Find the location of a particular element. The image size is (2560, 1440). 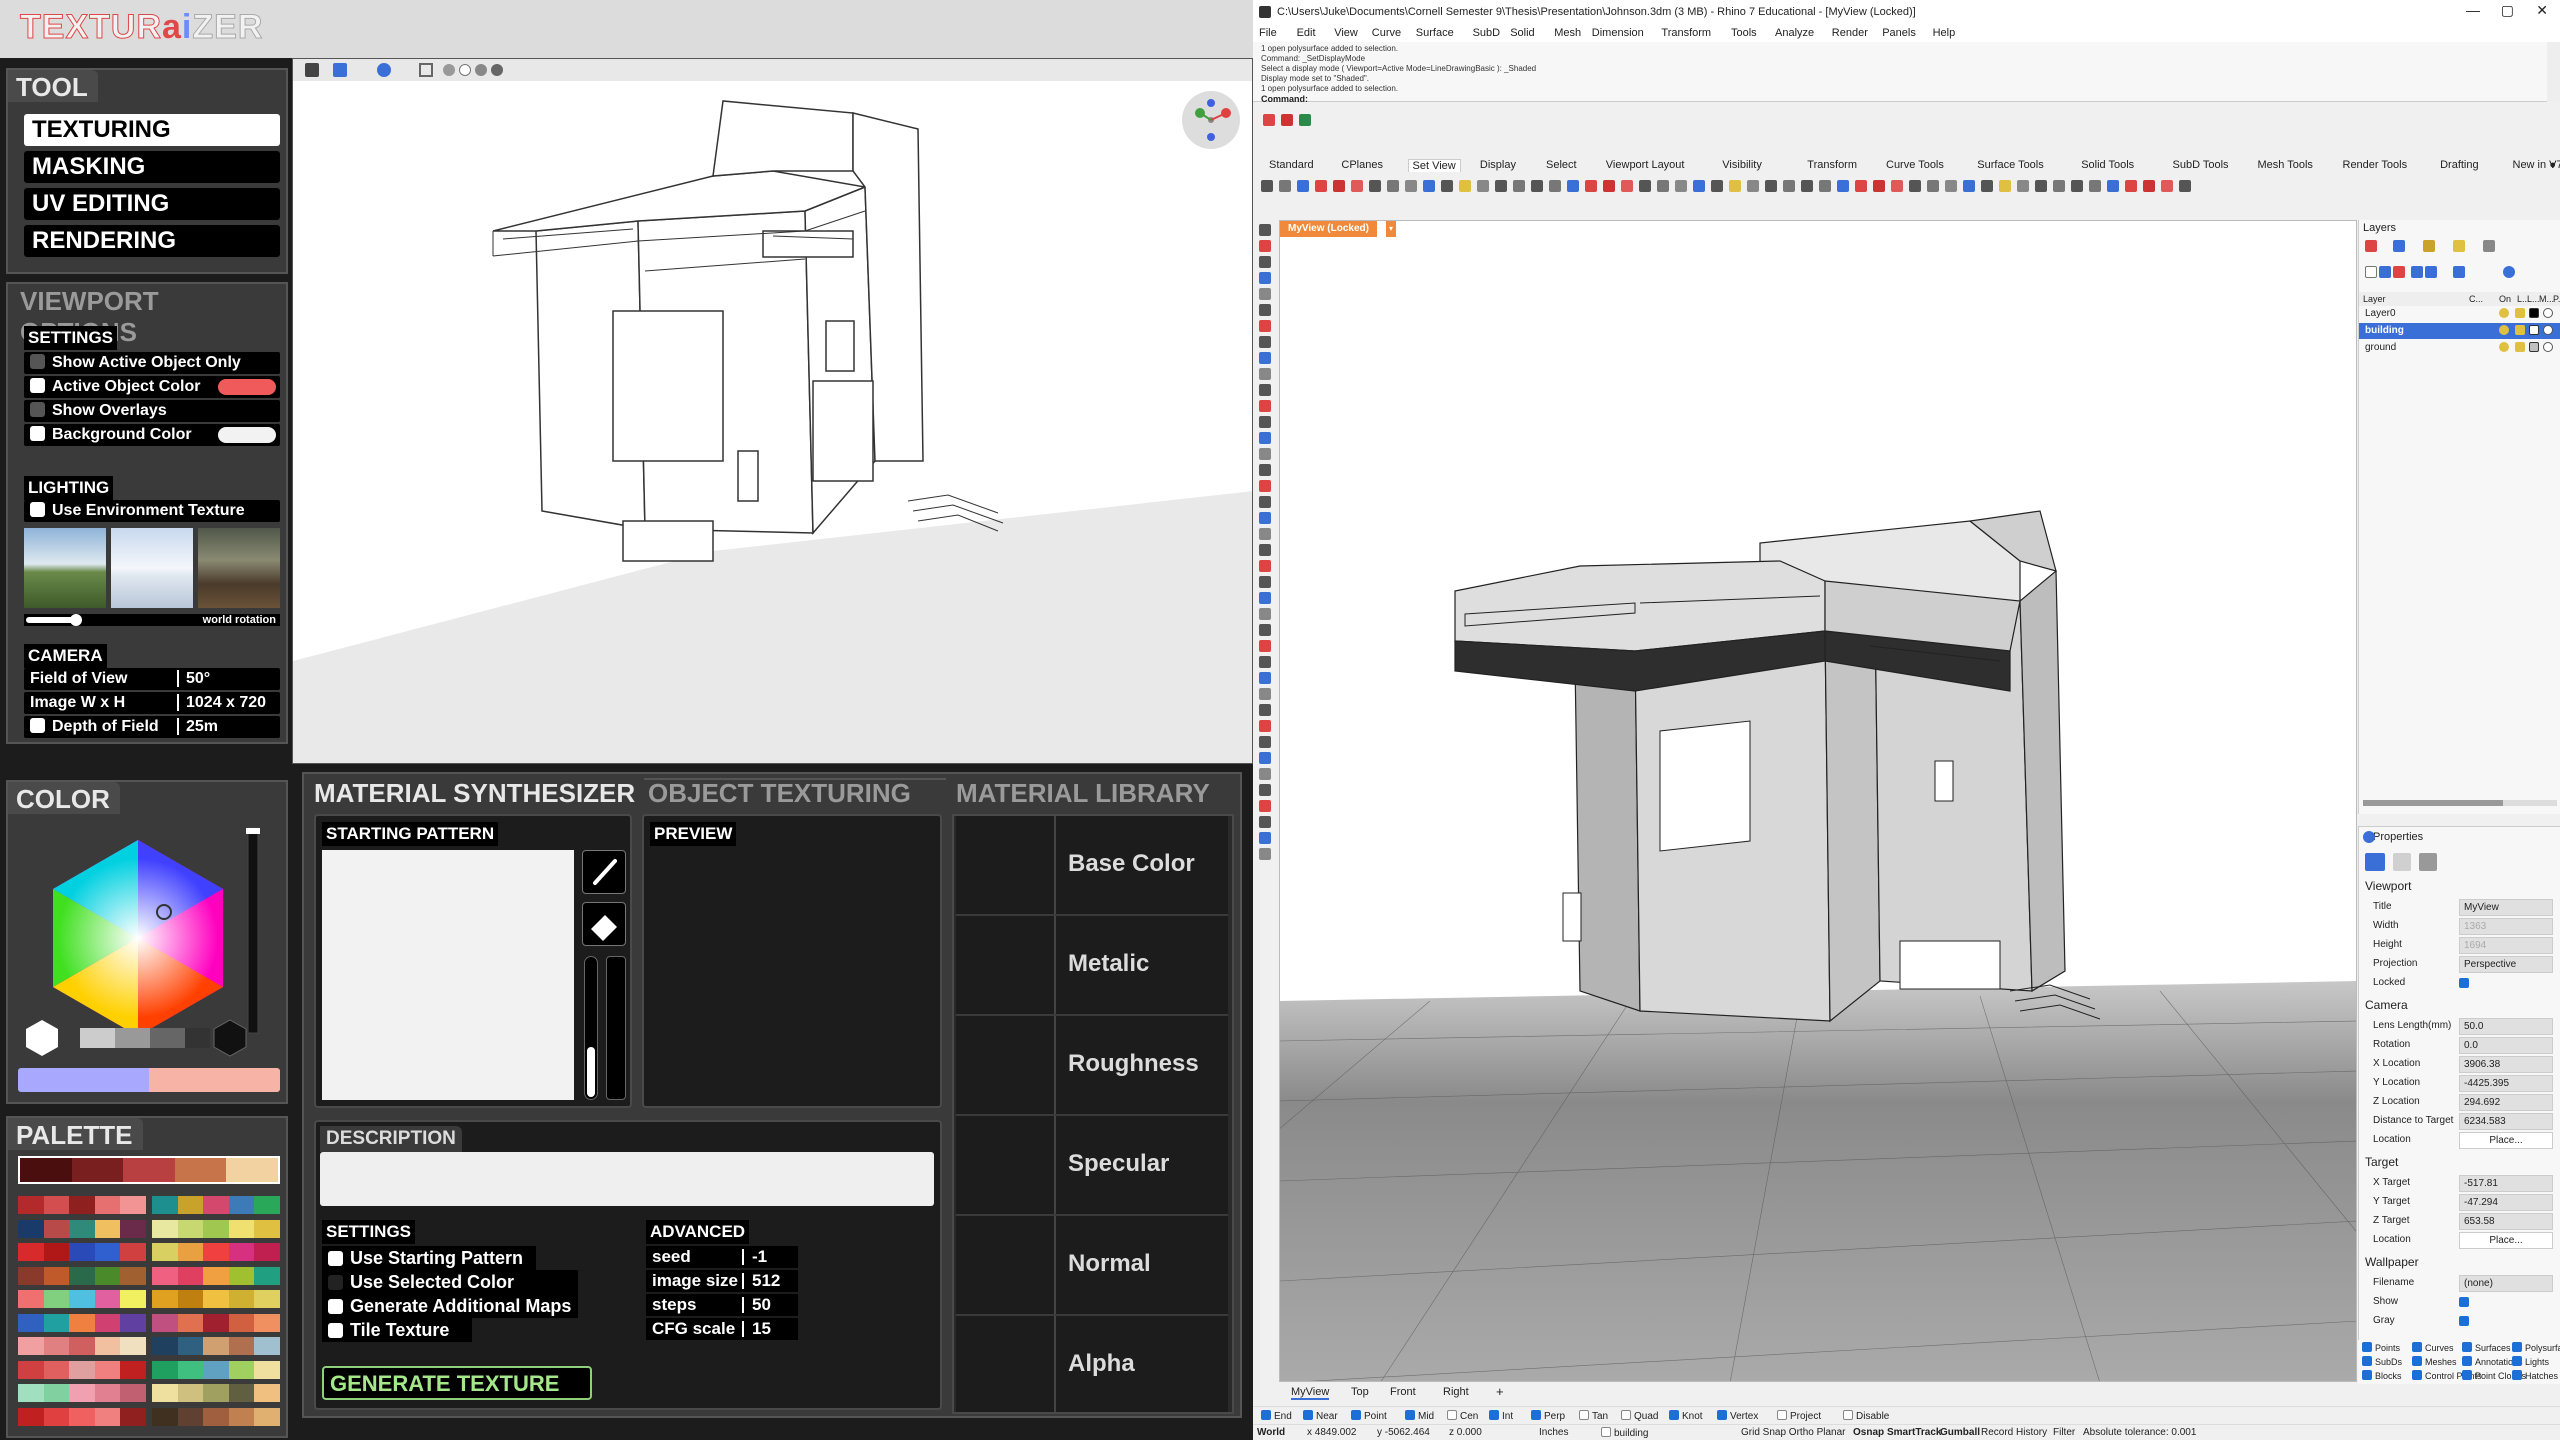

property-value: MyView is located at coordinates (2506, 907).